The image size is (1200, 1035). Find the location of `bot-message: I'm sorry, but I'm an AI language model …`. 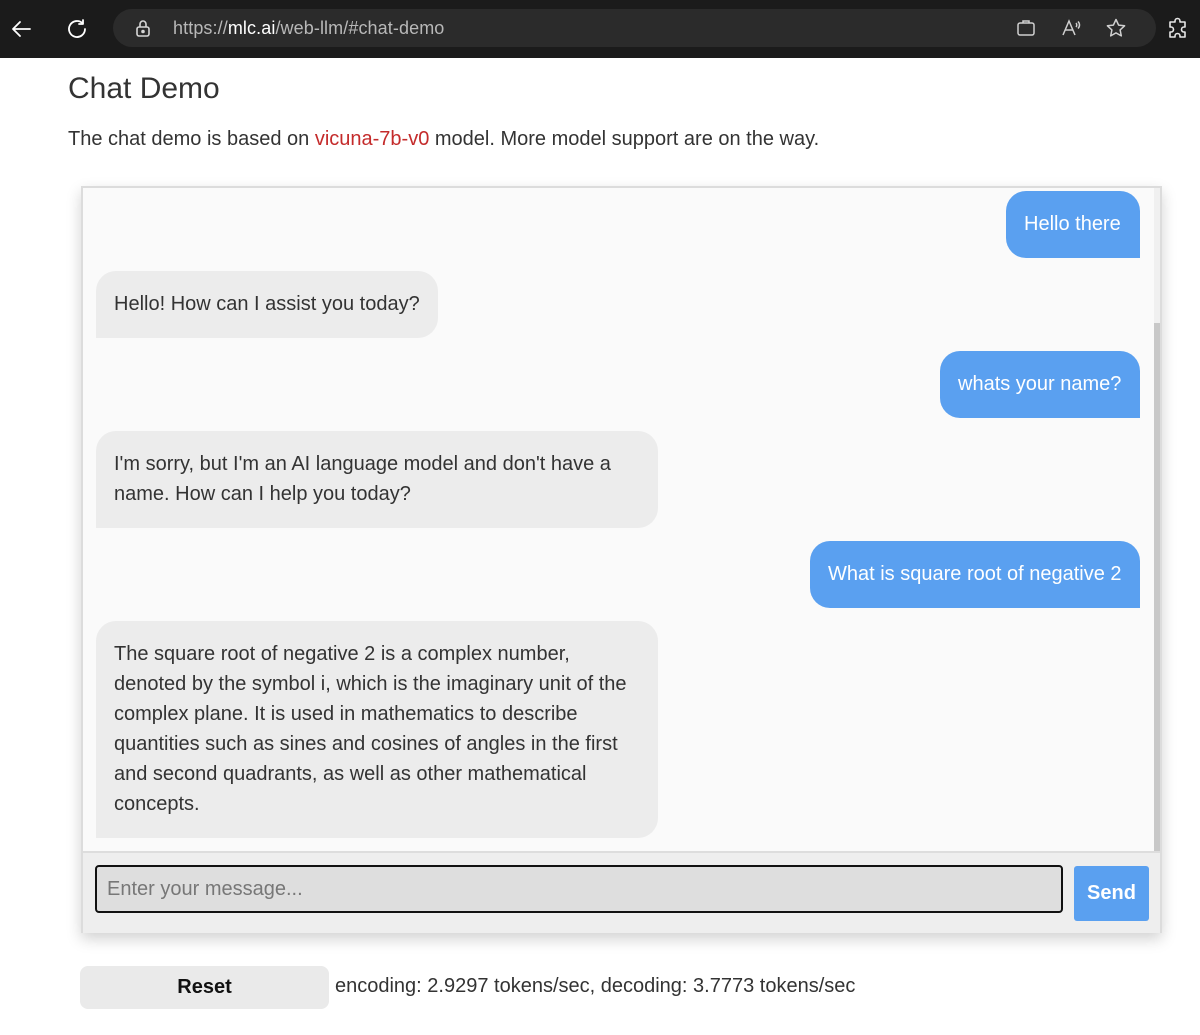

bot-message: I'm sorry, but I'm an AI language model … is located at coordinates (377, 479).